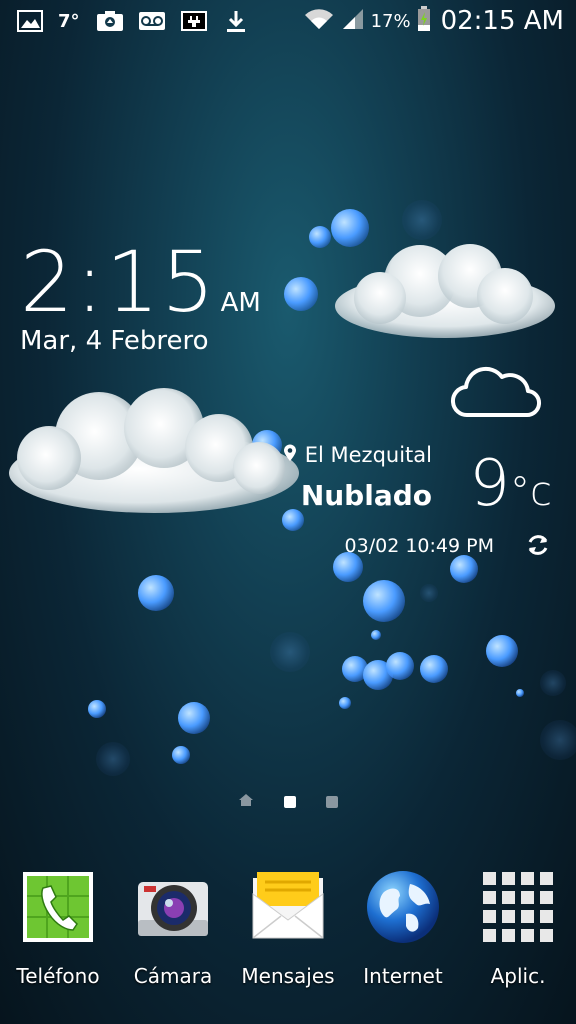 The width and height of the screenshot is (576, 1024). I want to click on weather-condition: Nublado, so click(366, 495).